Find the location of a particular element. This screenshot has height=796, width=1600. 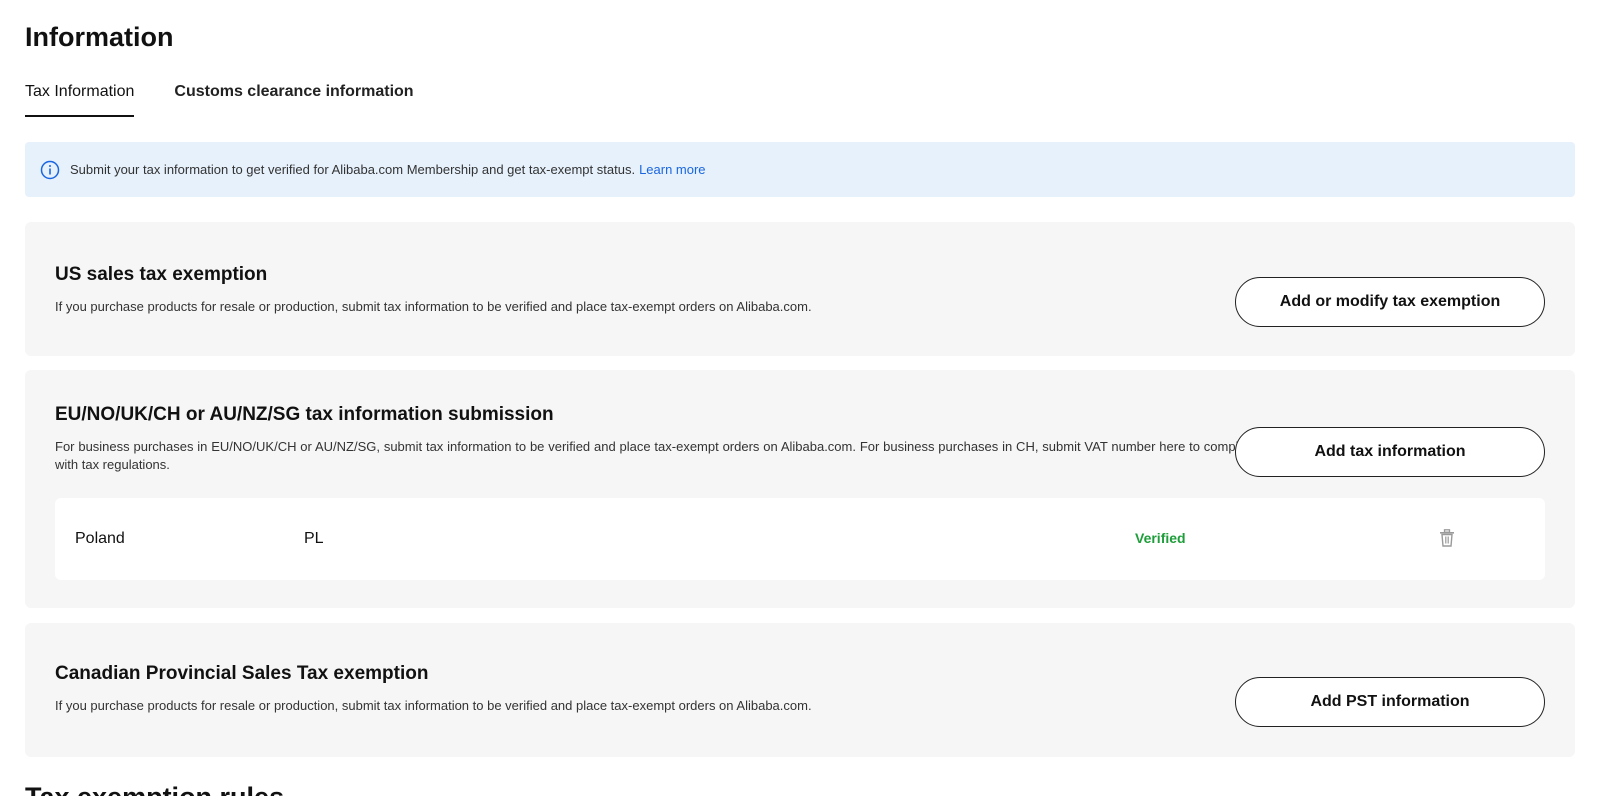

status-badge: Verified is located at coordinates (1160, 538).